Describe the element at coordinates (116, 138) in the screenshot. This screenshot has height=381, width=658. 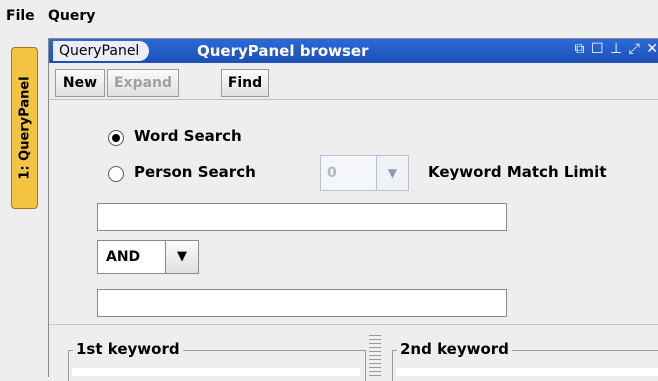
I see `word-search-radio` at that location.